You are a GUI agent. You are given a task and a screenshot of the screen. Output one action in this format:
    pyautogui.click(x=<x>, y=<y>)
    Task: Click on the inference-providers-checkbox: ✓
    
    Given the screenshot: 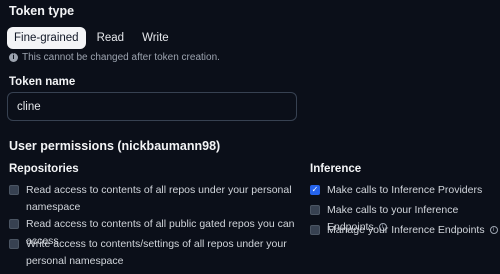 What is the action you would take?
    pyautogui.click(x=315, y=190)
    